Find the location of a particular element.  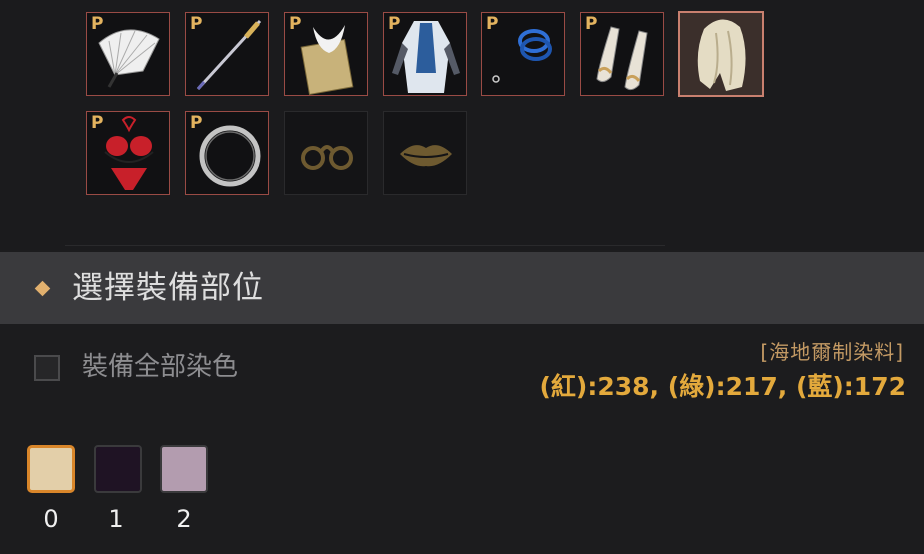

equipment-slot-ring: P is located at coordinates (227, 153).